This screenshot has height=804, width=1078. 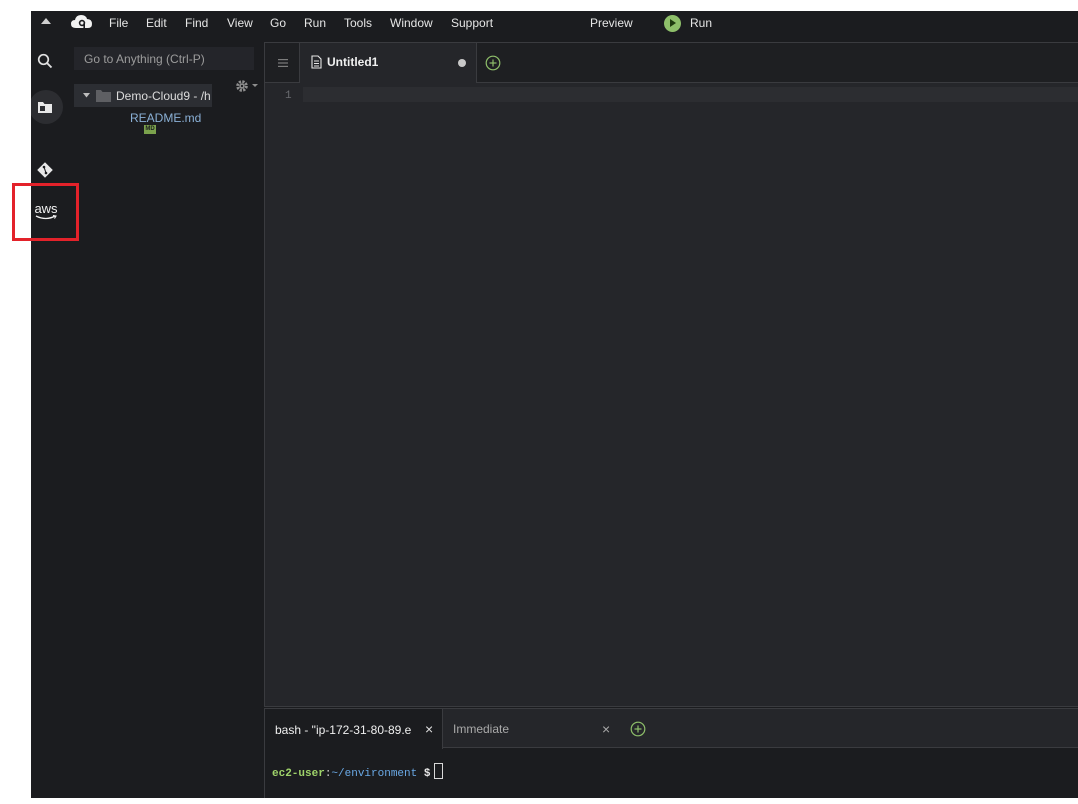 I want to click on hamburger-icon, so click(x=283, y=63).